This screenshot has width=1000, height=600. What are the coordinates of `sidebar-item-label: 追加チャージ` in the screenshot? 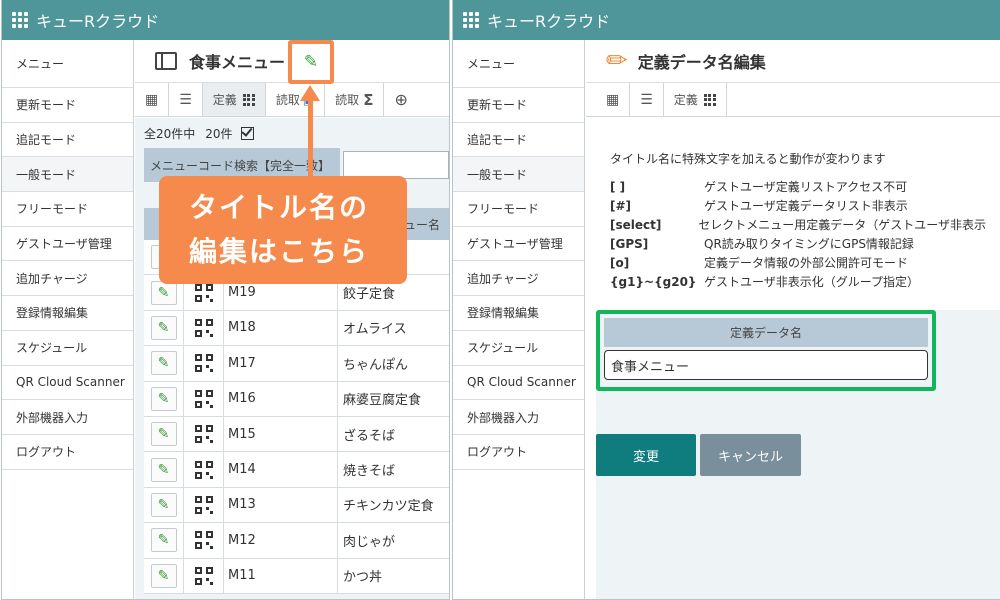 It's located at (52, 278).